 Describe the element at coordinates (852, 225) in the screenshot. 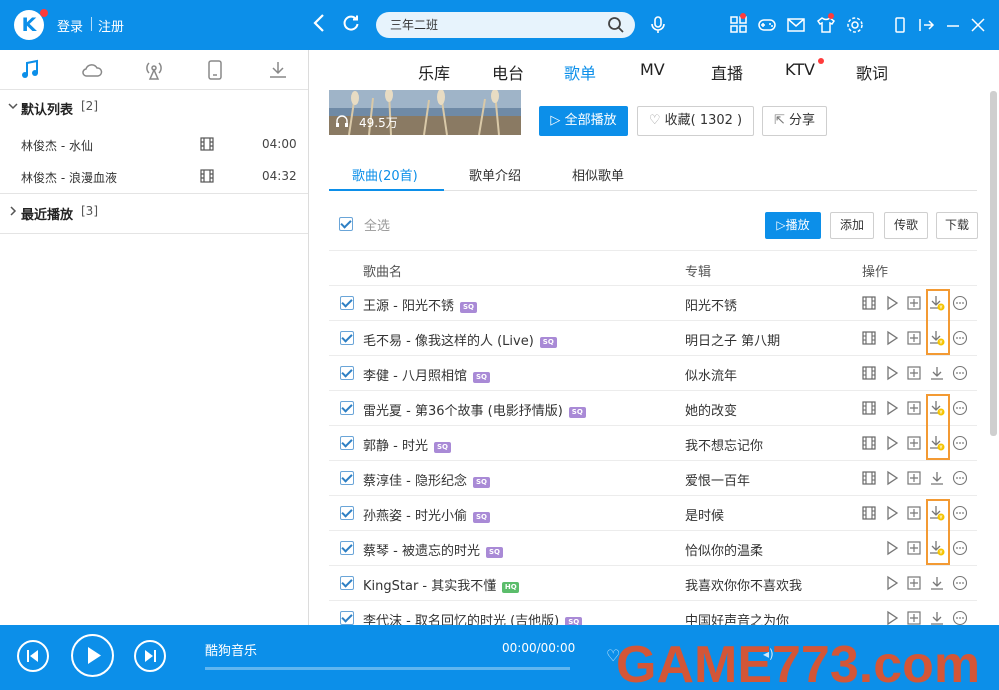

I see `add-button: 添加` at that location.